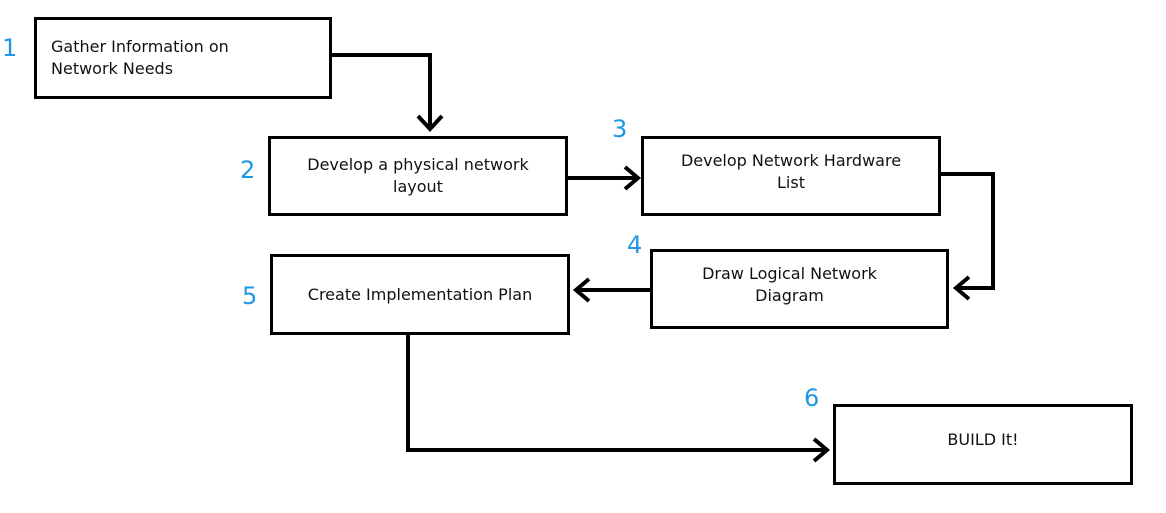 The image size is (1166, 513). I want to click on step-1-line2: Network Needs, so click(112, 68).